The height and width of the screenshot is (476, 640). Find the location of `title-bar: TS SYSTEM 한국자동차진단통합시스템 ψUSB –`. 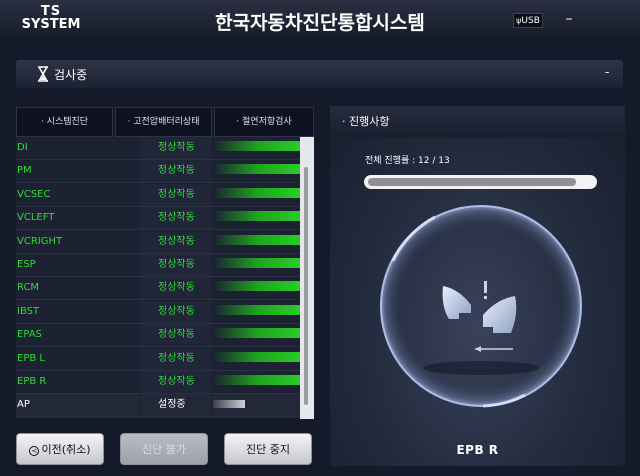

title-bar: TS SYSTEM 한국자동차진단통합시스템 ψUSB – is located at coordinates (320, 22).